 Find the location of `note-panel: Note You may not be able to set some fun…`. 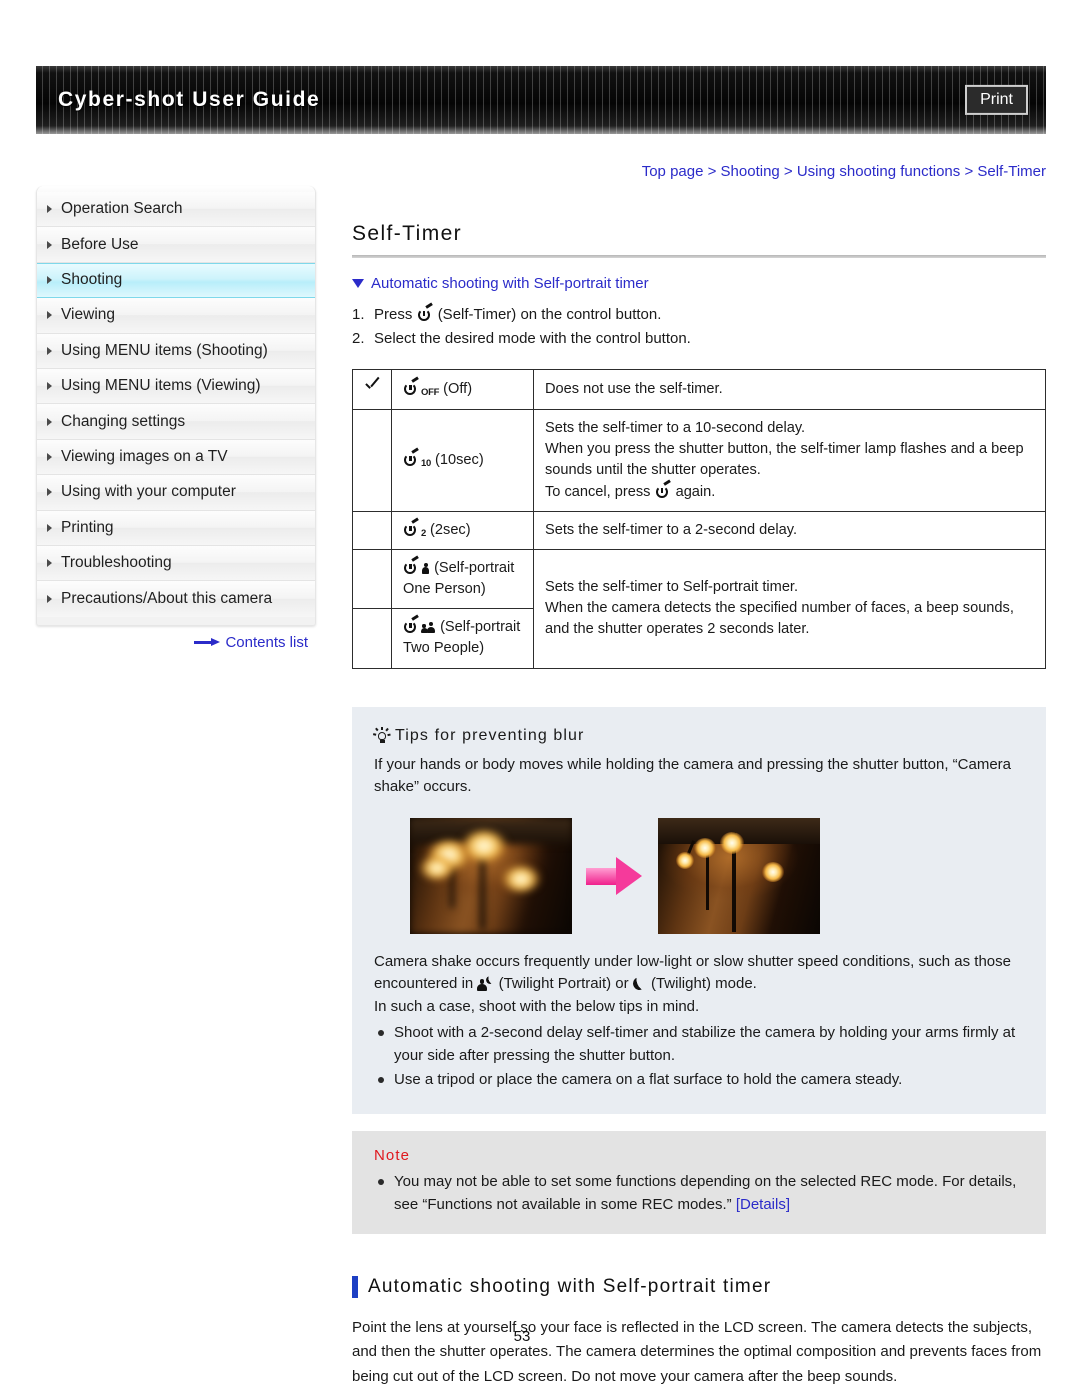

note-panel: Note You may not be able to set some fun… is located at coordinates (699, 1182).